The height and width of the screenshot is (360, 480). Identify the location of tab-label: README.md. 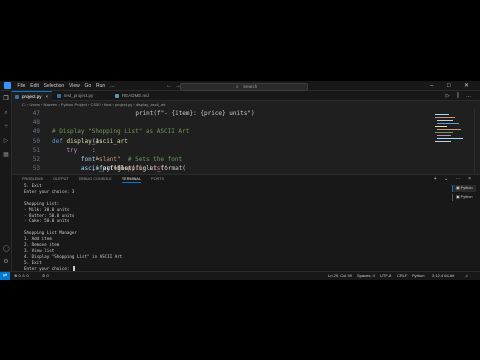
(135, 95).